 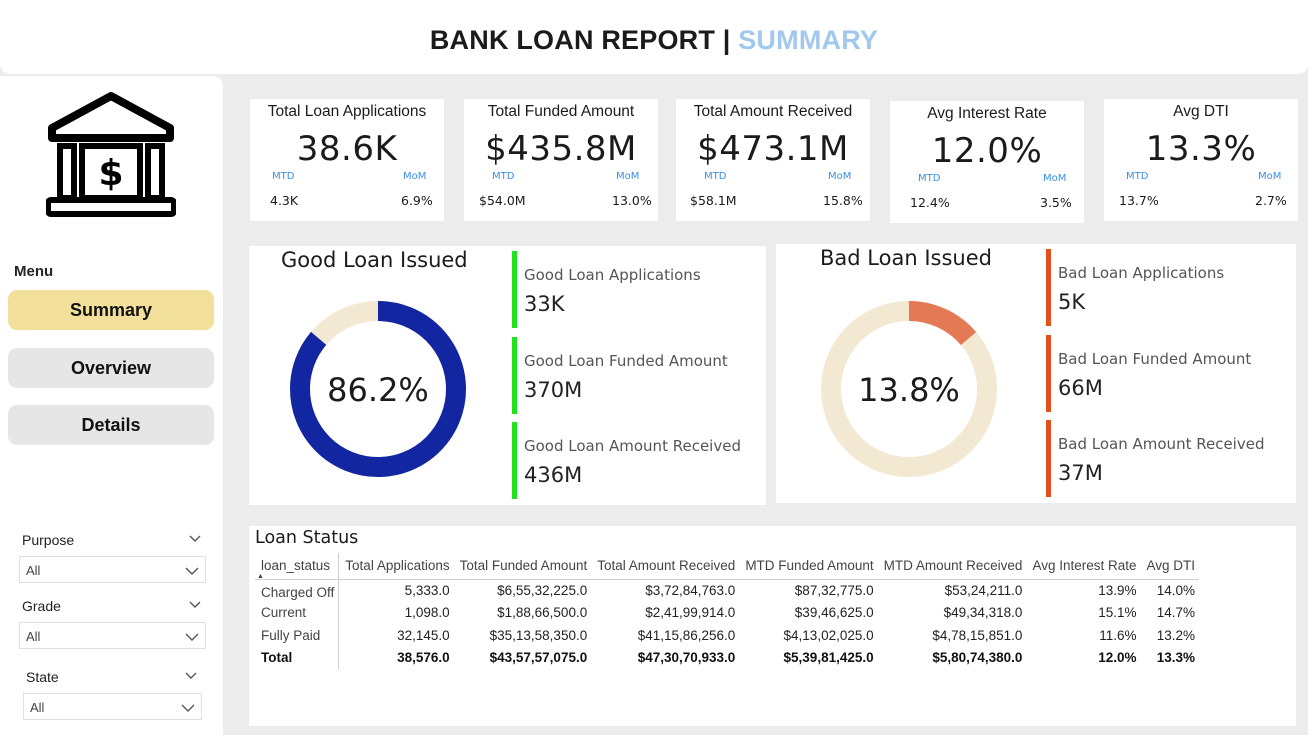 What do you see at coordinates (1135, 287) in the screenshot?
I see `bad-loan-applications-stat: Bad Loan Applications 5K` at bounding box center [1135, 287].